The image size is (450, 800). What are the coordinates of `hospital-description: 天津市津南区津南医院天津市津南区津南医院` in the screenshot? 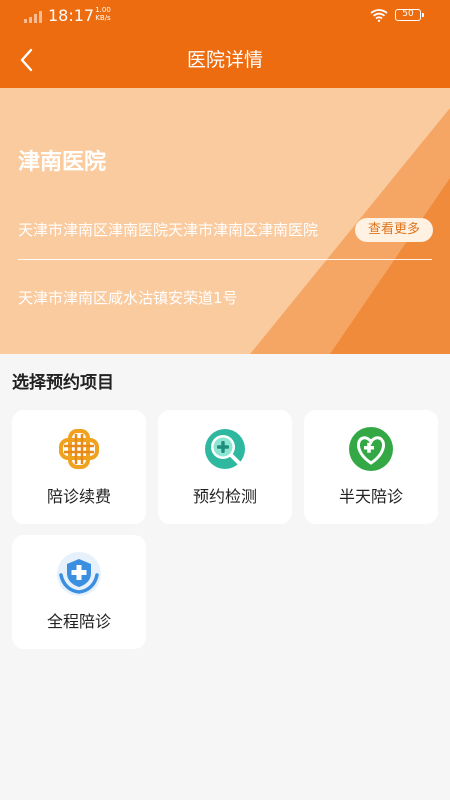 It's located at (168, 230).